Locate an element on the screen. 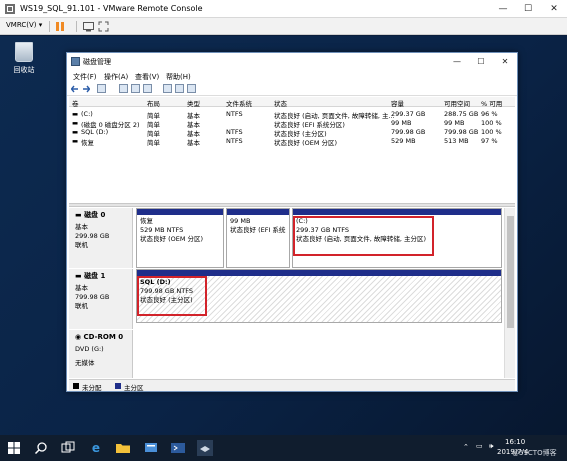 This screenshot has height=461, width=567. powershell-icon is located at coordinates (178, 448).